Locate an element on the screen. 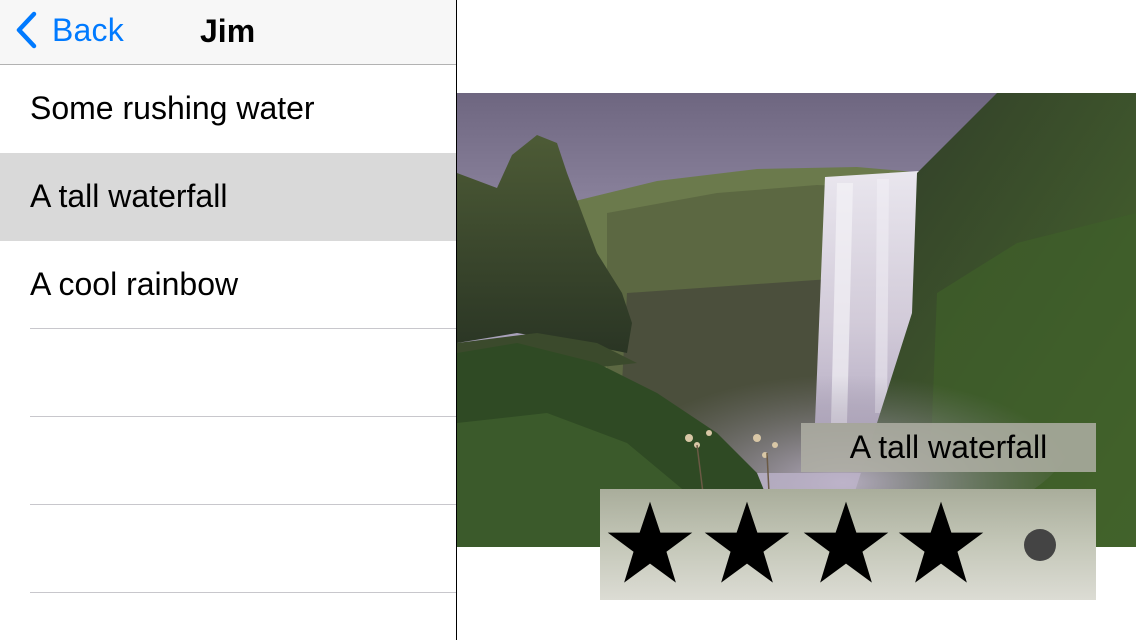 The width and height of the screenshot is (1136, 640). star-rating is located at coordinates (848, 544).